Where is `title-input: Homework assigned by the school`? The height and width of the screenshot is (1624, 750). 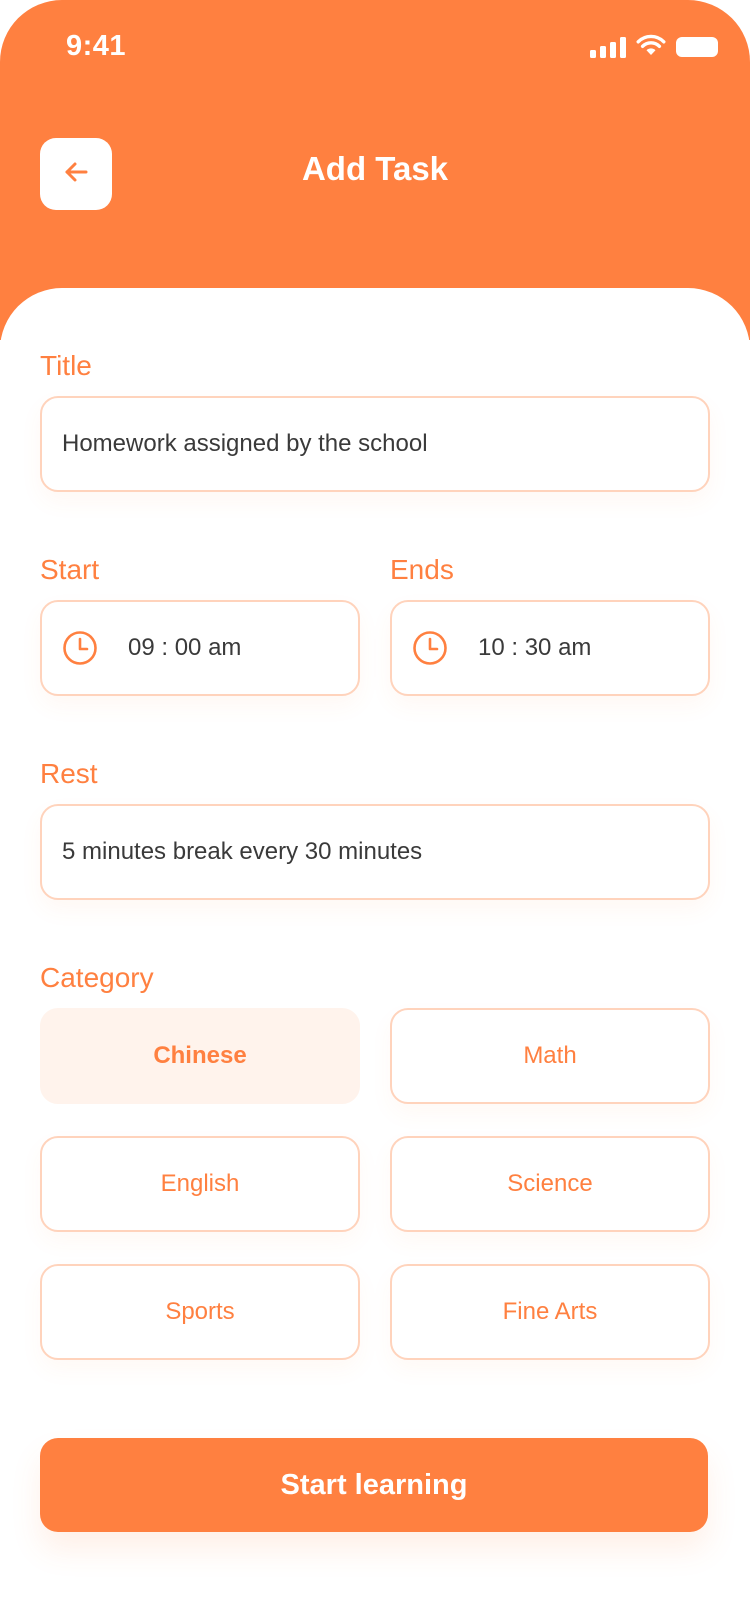
title-input: Homework assigned by the school is located at coordinates (375, 444).